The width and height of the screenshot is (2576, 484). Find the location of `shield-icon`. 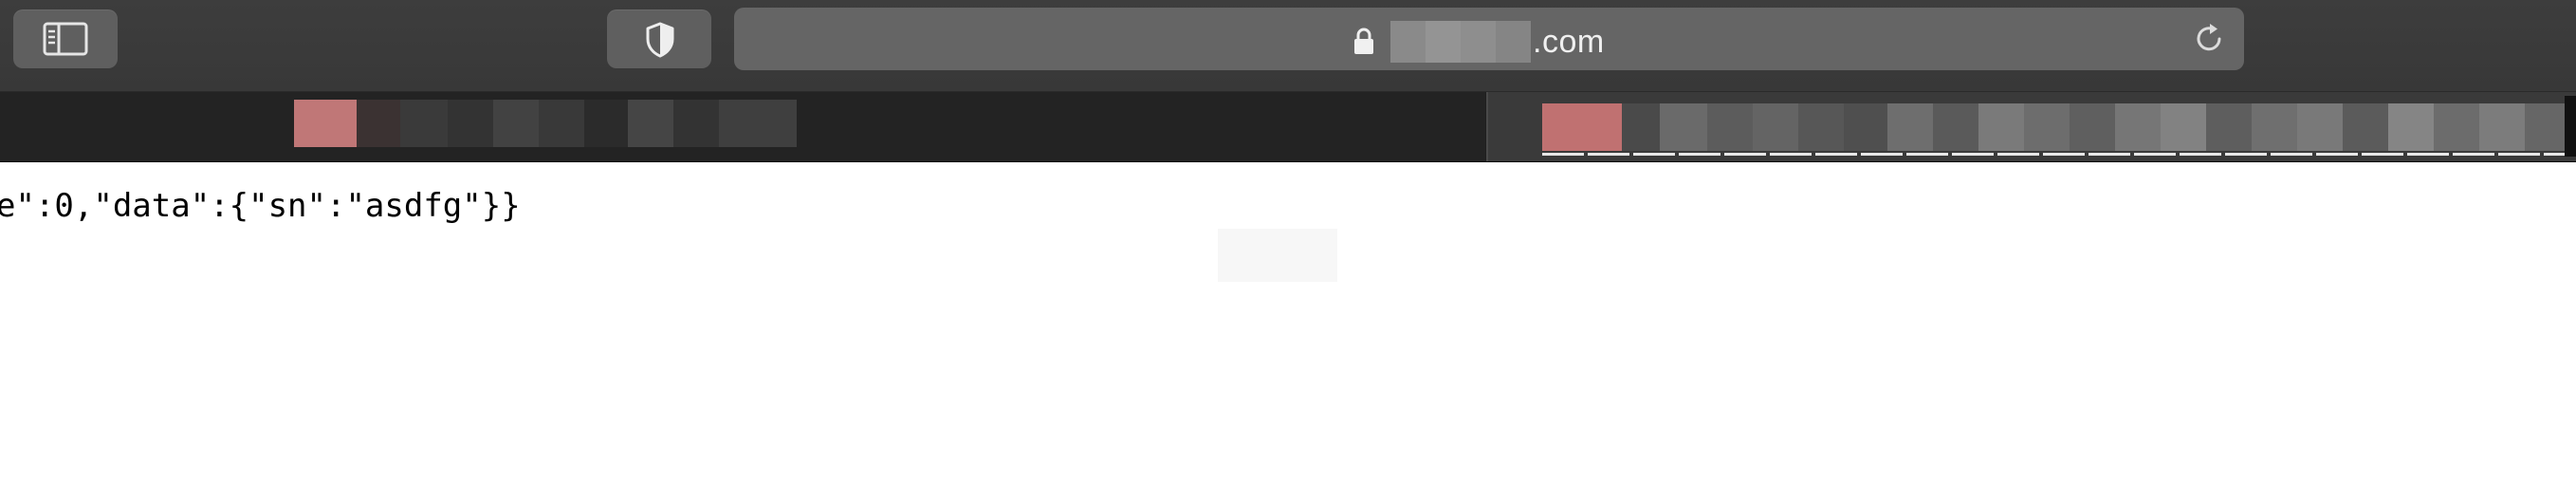

shield-icon is located at coordinates (660, 40).